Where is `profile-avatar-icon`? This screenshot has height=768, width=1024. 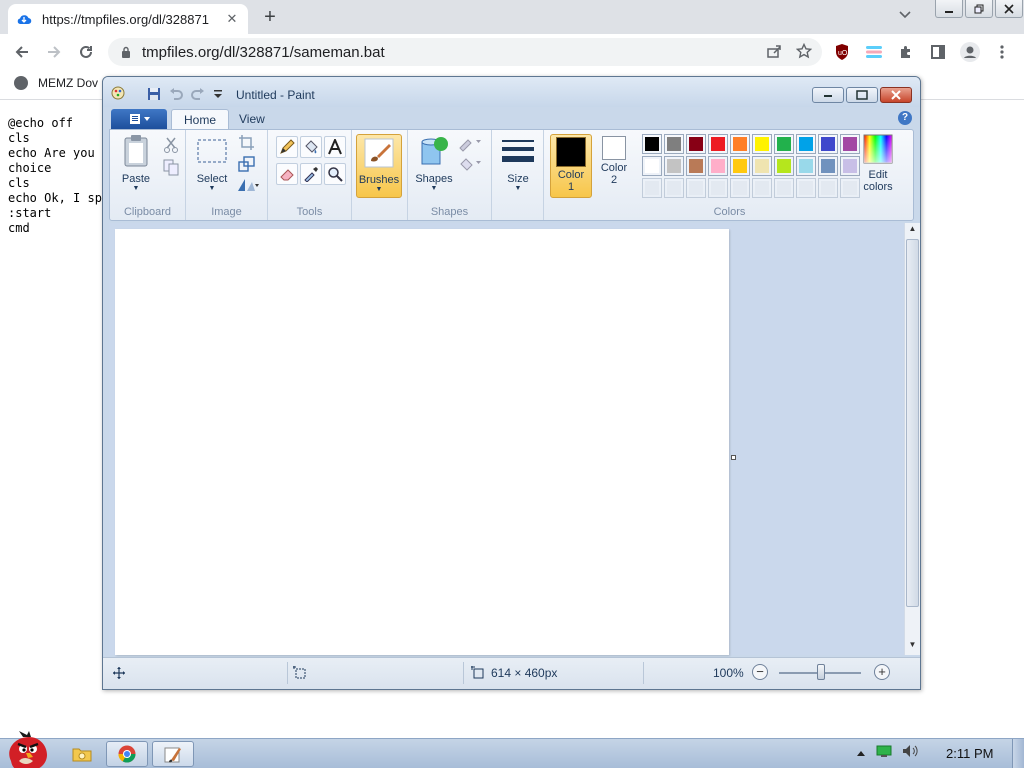
profile-avatar-icon is located at coordinates (970, 52).